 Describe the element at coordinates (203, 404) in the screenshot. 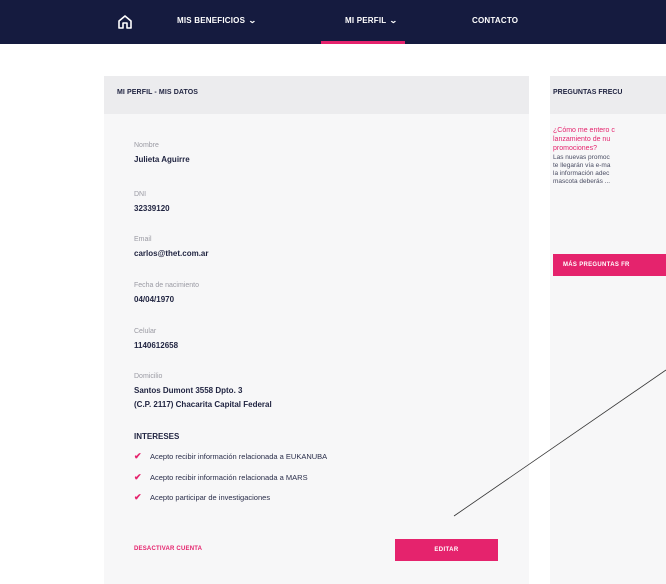

I see `field-value-domicilio-line2: (C.P. 2117) Chacarita Capital Federal` at that location.